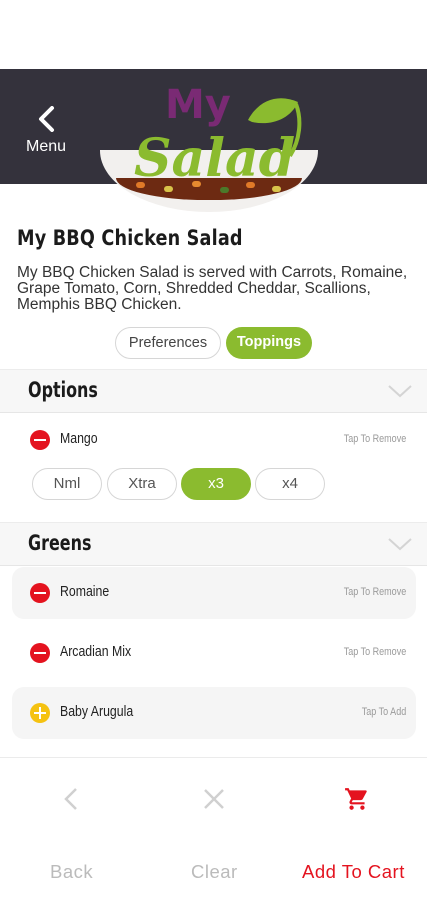  I want to click on greens-heading: Greens, so click(60, 543).